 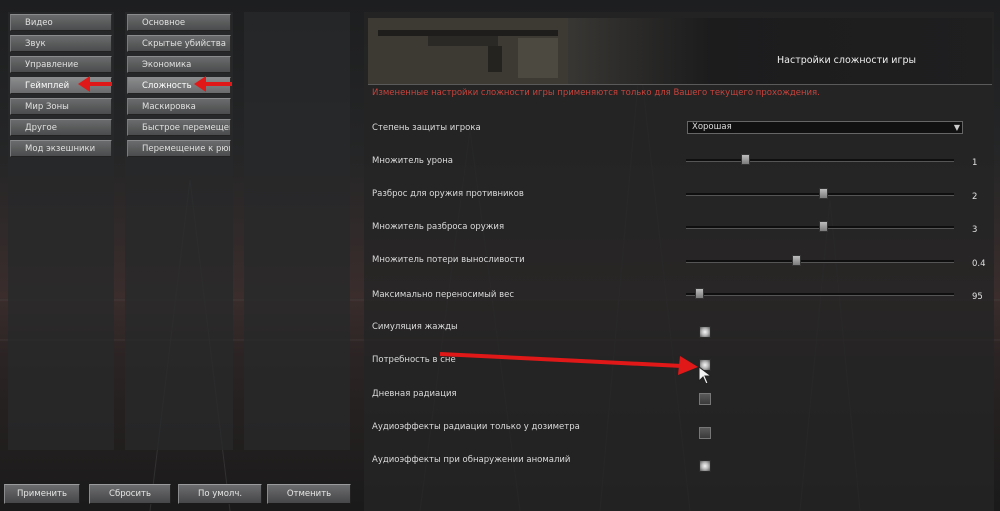 What do you see at coordinates (471, 460) in the screenshot?
I see `anomaly-audio-label: Аудиоэффекты при обнаружении аномалий` at bounding box center [471, 460].